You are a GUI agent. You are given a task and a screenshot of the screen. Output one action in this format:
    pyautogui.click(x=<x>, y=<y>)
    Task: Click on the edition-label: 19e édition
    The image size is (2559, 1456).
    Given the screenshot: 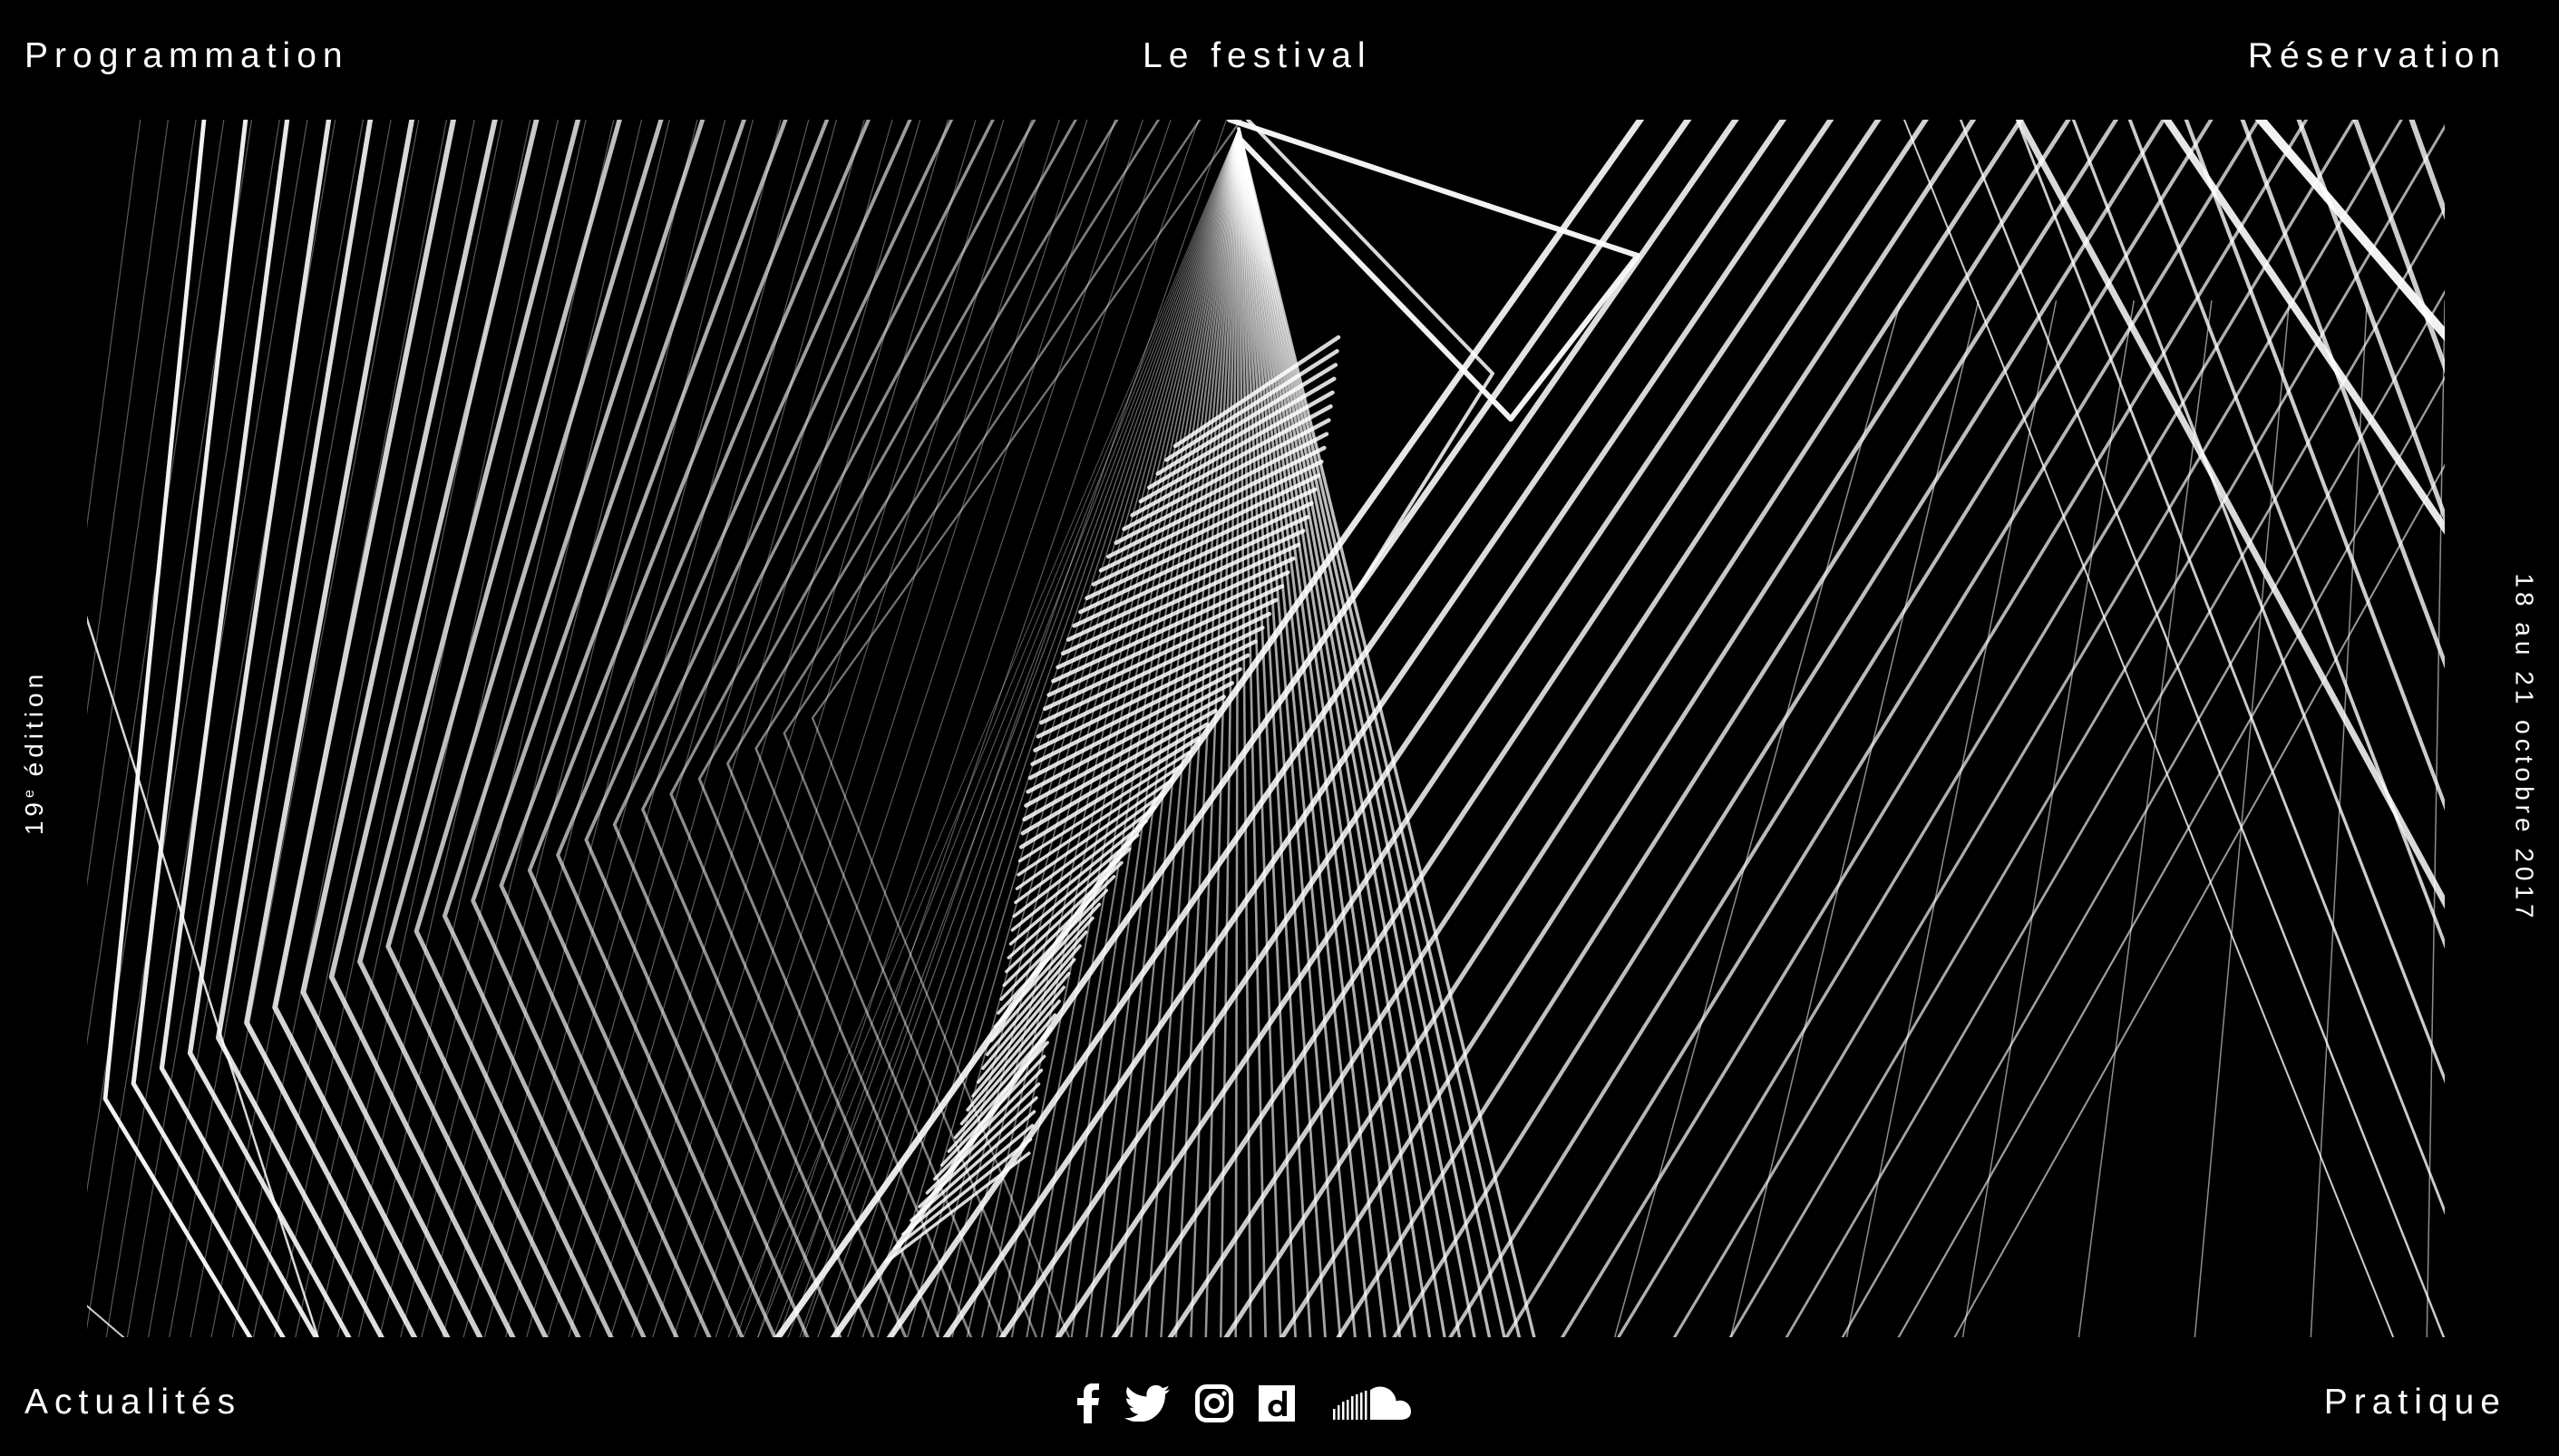 What is the action you would take?
    pyautogui.click(x=34, y=753)
    